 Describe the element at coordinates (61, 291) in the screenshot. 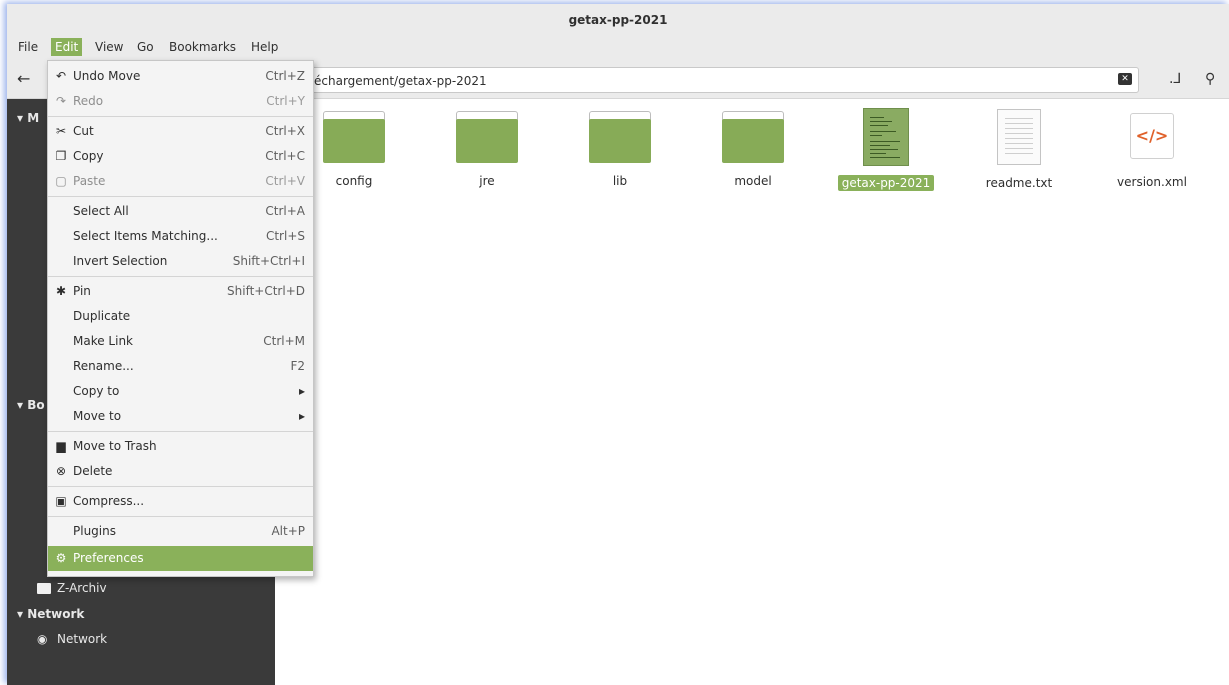

I see `pin-icon: ✱` at that location.